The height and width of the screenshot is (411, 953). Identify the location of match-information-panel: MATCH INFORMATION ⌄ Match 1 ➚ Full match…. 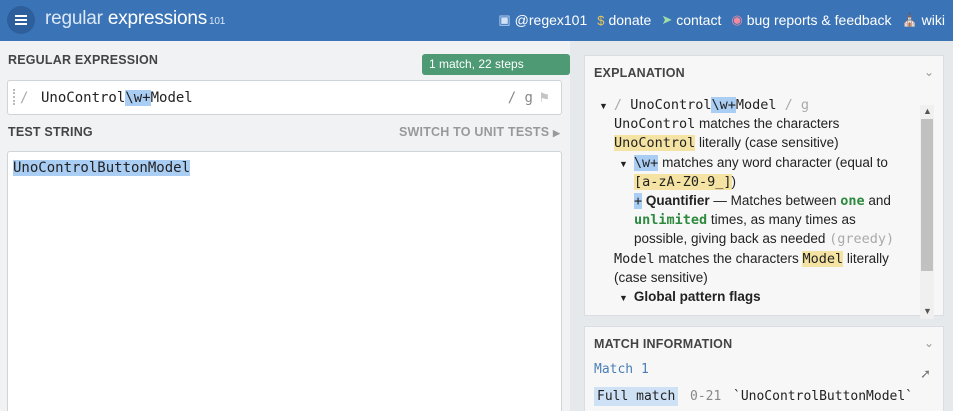
(764, 368).